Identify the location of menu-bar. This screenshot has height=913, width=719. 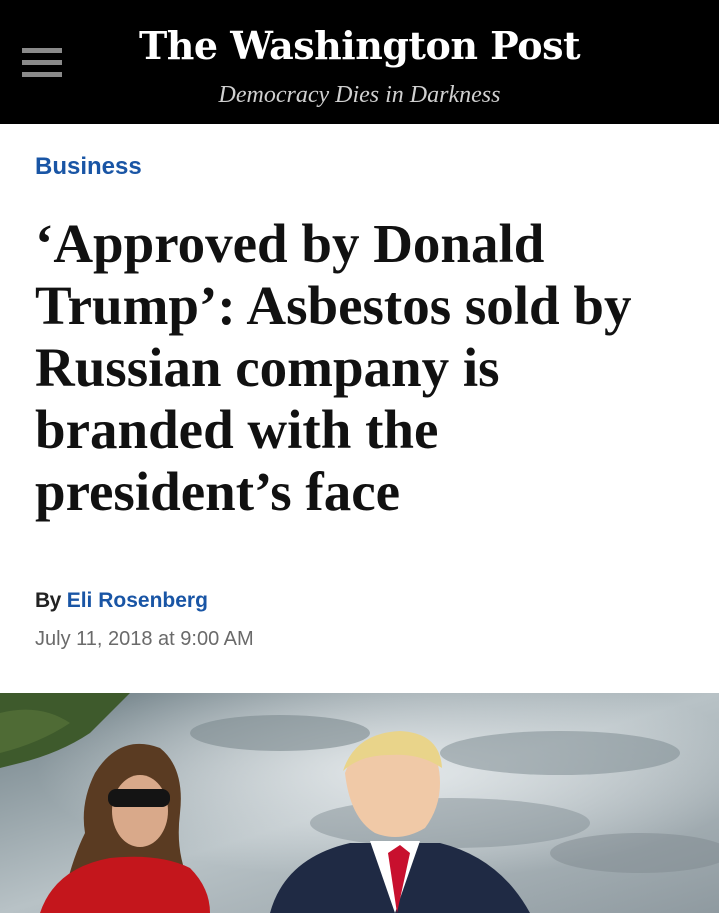
(42, 74).